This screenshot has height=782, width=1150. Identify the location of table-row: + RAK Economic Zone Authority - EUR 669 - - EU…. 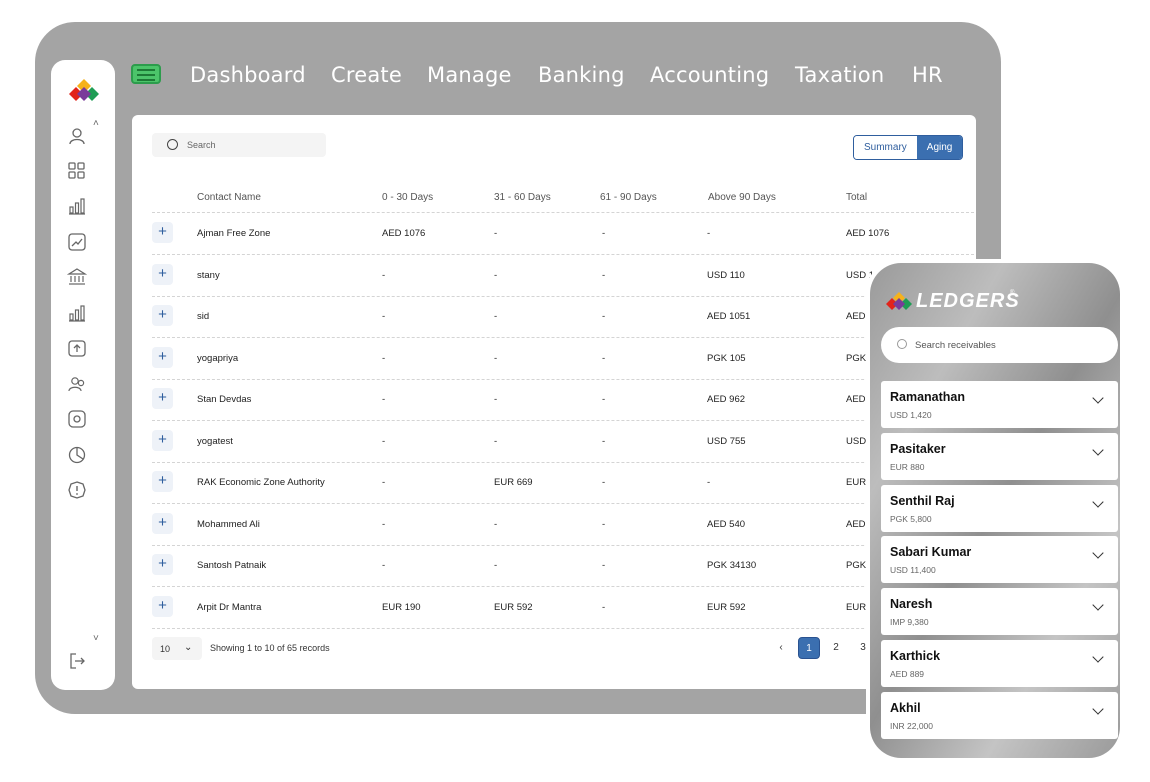
(554, 483).